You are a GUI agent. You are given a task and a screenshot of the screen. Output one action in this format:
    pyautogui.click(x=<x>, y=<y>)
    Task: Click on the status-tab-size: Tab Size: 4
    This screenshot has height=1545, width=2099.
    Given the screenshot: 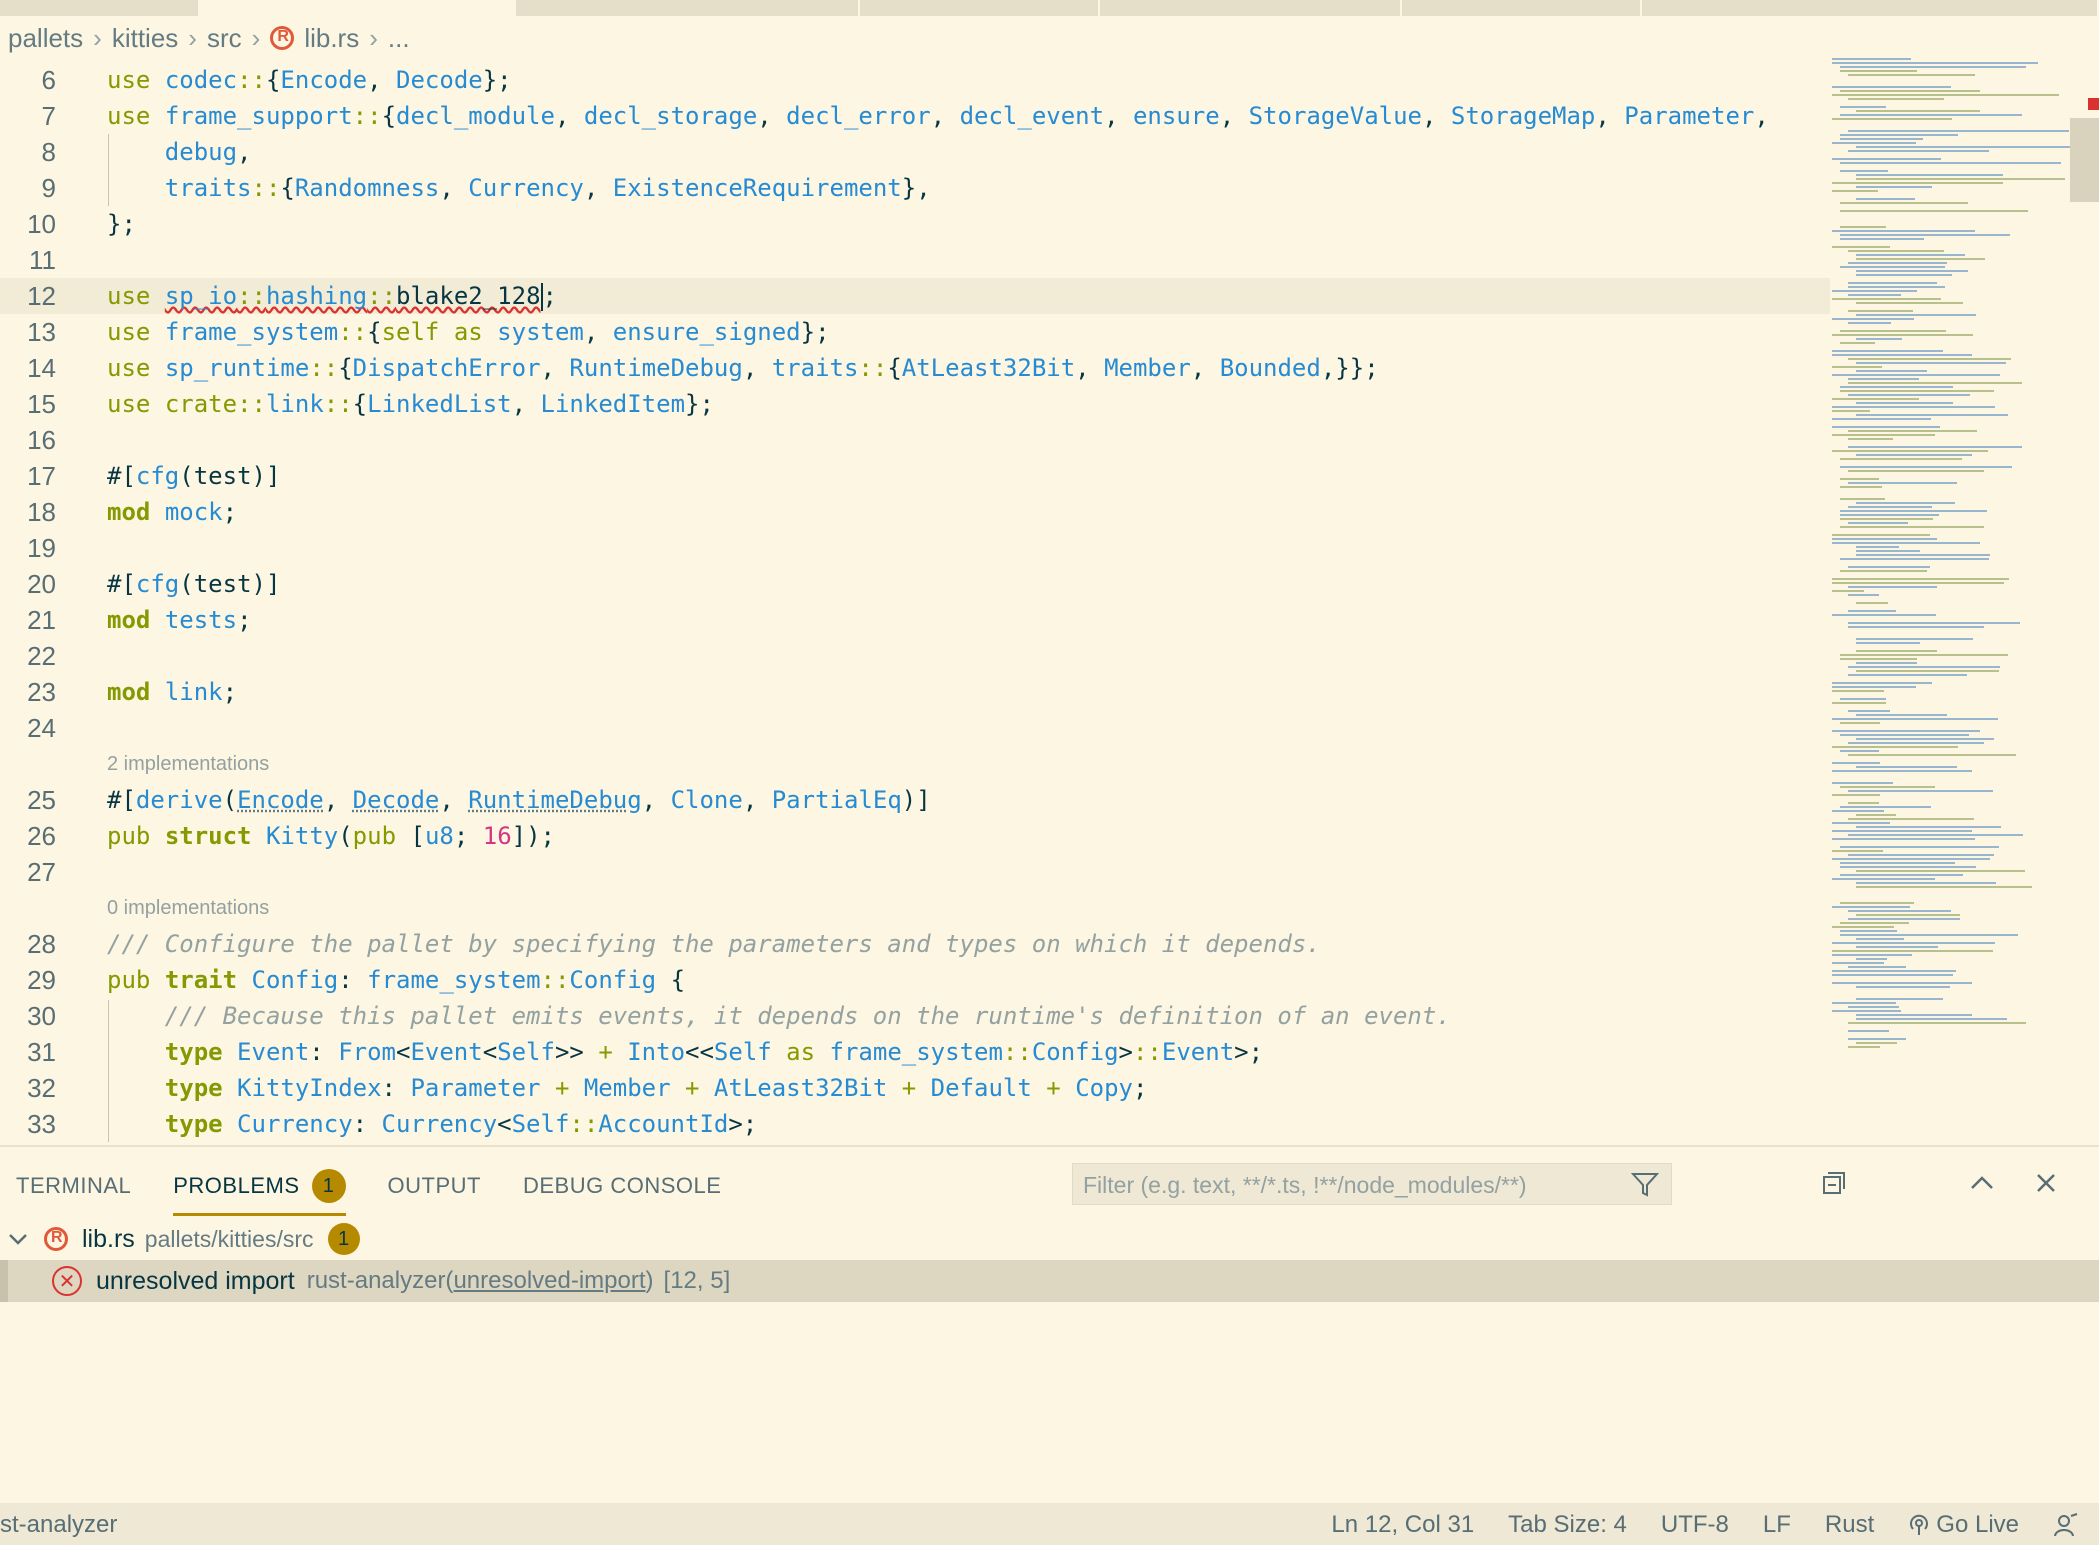 What is the action you would take?
    pyautogui.click(x=1567, y=1525)
    